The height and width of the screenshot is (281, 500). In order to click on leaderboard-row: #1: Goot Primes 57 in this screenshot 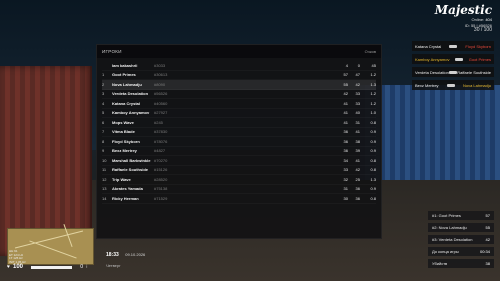, I will do `click(461, 215)`.